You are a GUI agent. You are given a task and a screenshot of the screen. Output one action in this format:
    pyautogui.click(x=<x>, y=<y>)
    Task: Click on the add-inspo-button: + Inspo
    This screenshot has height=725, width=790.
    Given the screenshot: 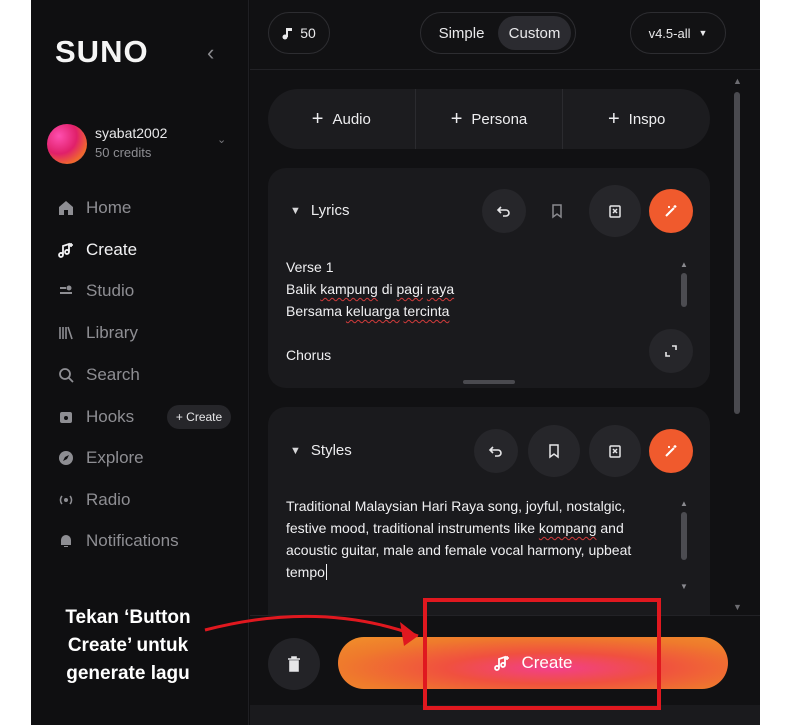 What is the action you would take?
    pyautogui.click(x=636, y=119)
    